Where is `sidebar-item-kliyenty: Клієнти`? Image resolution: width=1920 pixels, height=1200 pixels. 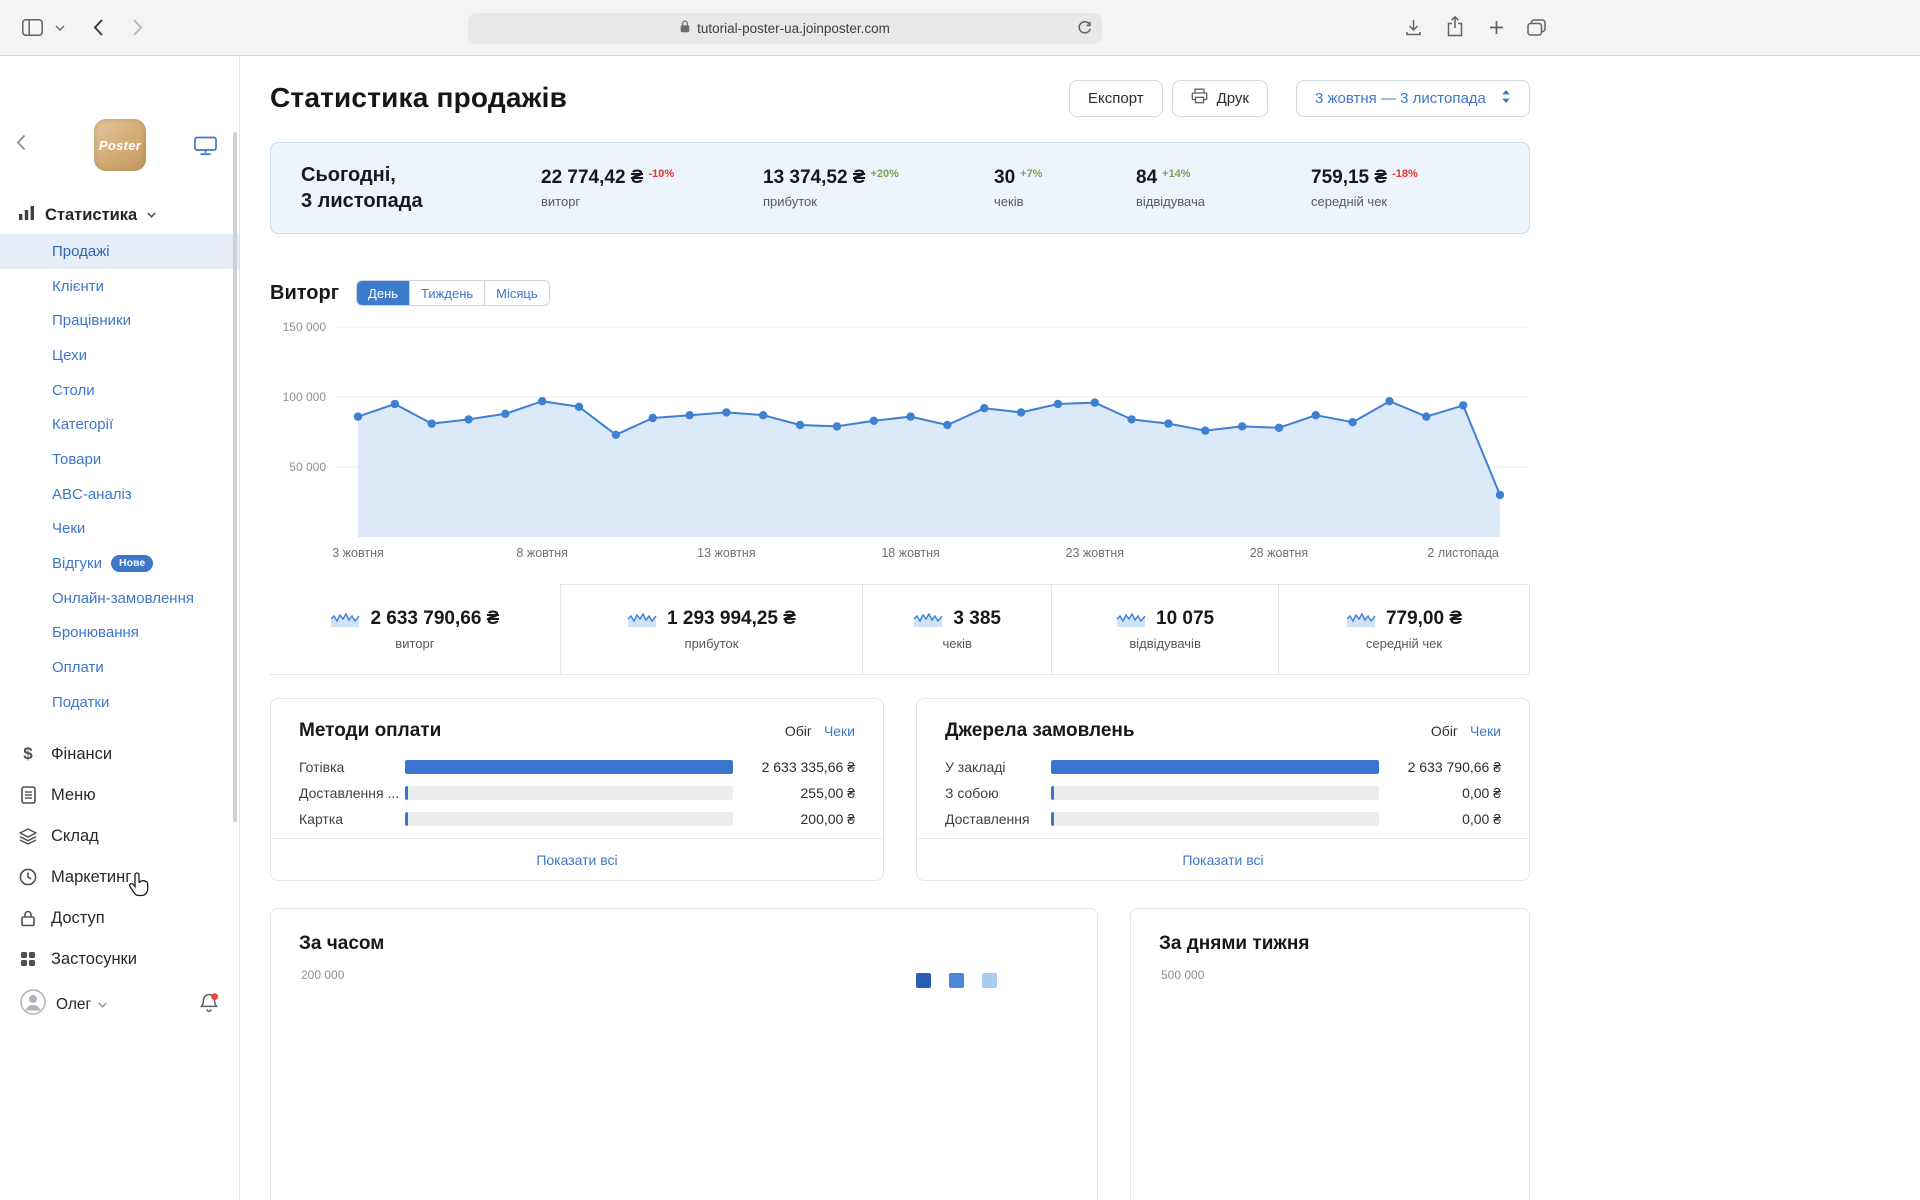
sidebar-item-kliyenty: Клієнти is located at coordinates (119, 286).